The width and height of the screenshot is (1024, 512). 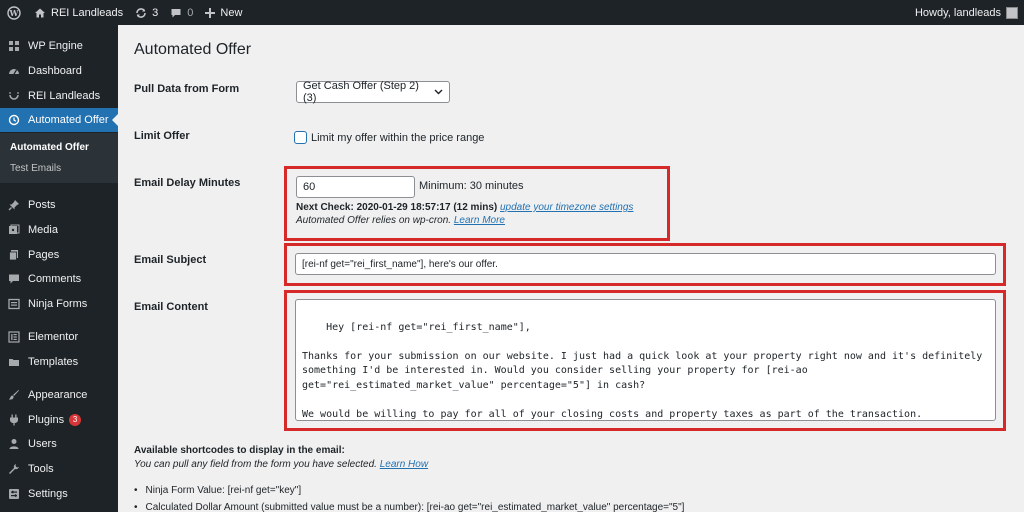 I want to click on sidebar-item-label: Users, so click(x=42, y=444).